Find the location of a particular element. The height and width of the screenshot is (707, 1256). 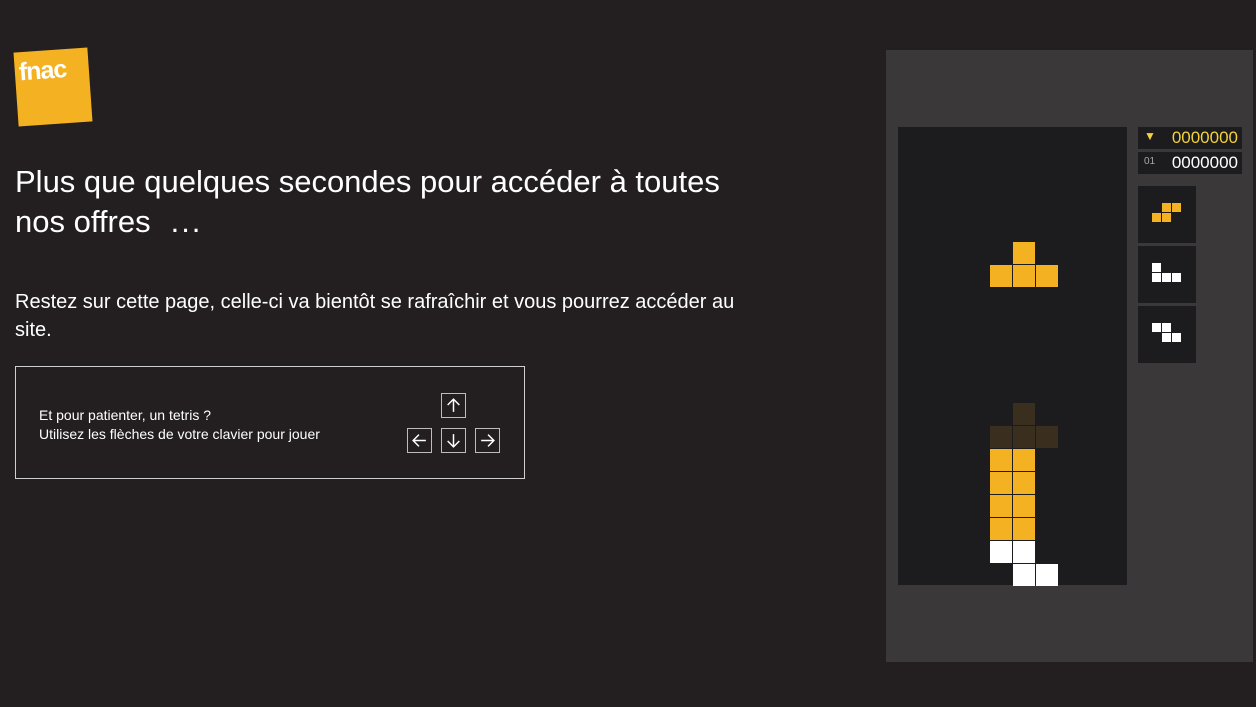

left-arrow-key is located at coordinates (419, 440).